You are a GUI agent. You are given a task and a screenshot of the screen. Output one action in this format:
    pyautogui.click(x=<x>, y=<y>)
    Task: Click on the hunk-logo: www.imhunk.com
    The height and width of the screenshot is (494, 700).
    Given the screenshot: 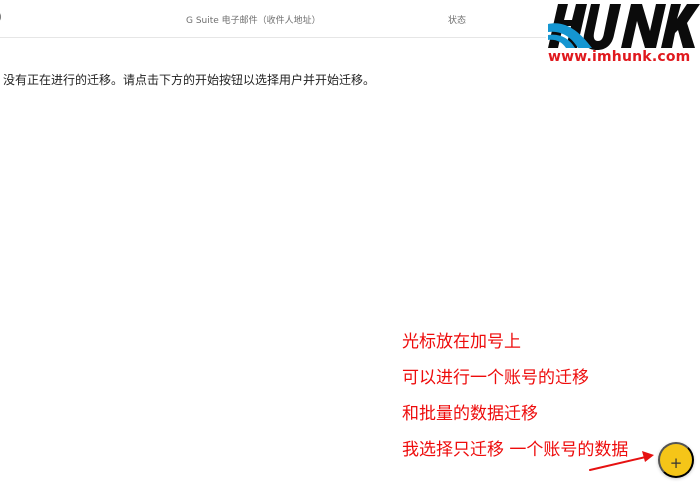 What is the action you would take?
    pyautogui.click(x=623, y=37)
    